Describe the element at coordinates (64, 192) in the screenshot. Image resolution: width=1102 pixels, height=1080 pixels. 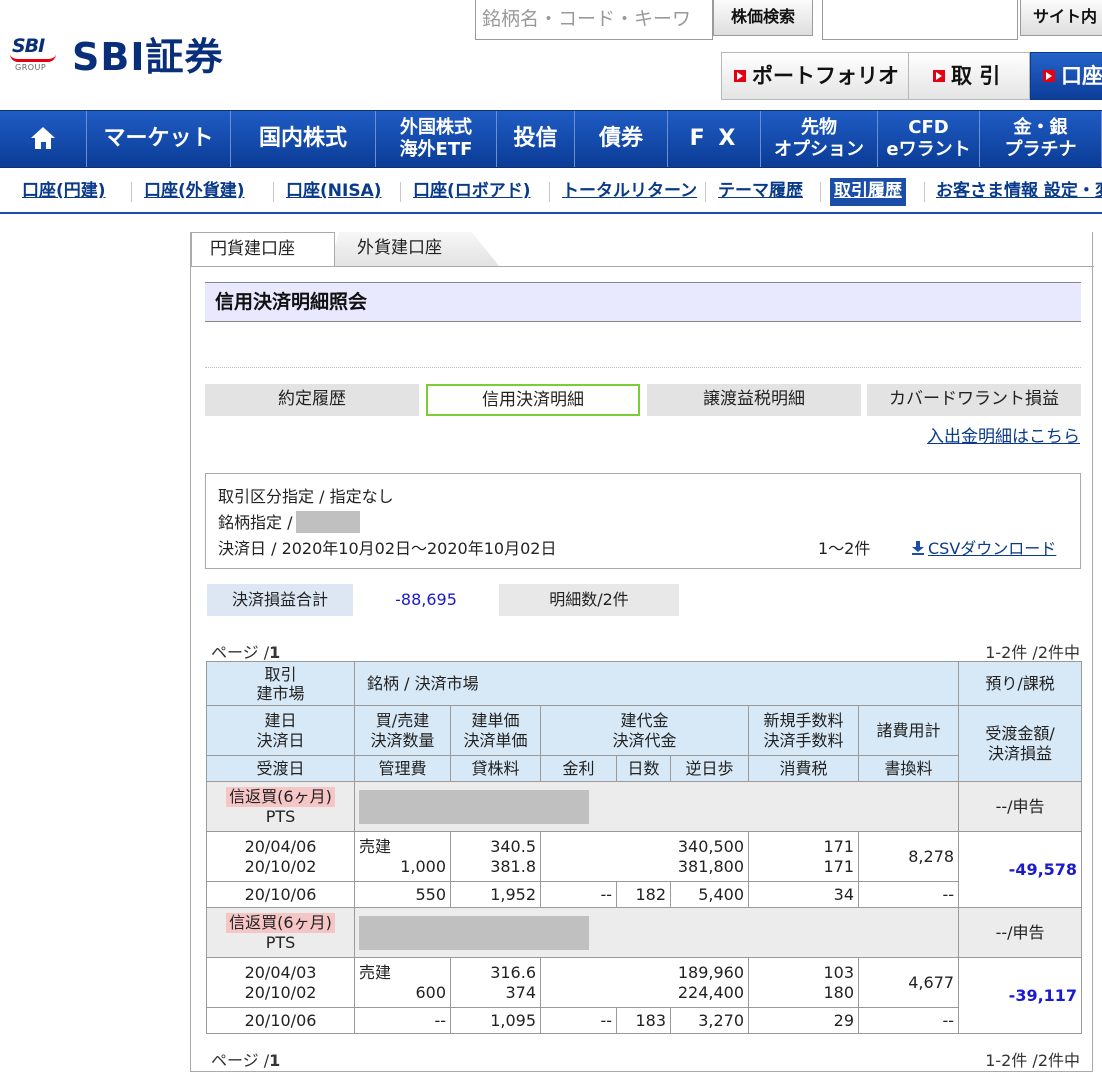
I see `subnav-account-yen: 口座(円建)` at that location.